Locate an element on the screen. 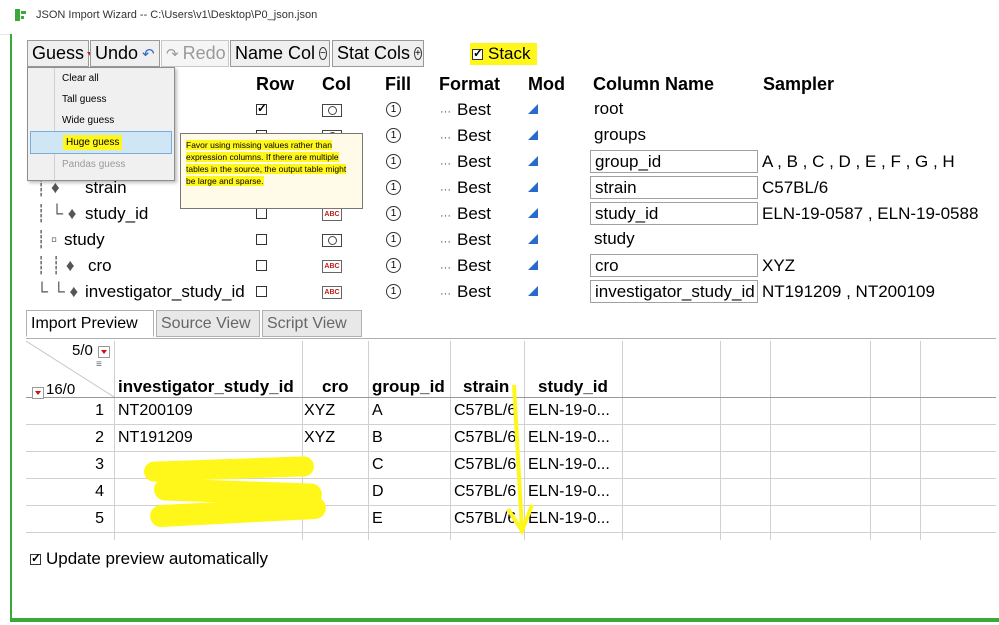 Image resolution: width=999 pixels, height=625 pixels. column-name-field: group_id is located at coordinates (674, 161).